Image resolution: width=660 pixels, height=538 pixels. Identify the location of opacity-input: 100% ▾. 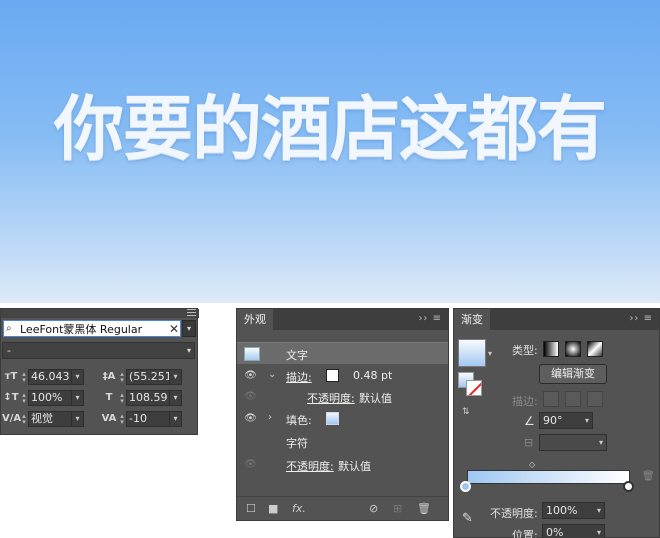
(573, 510).